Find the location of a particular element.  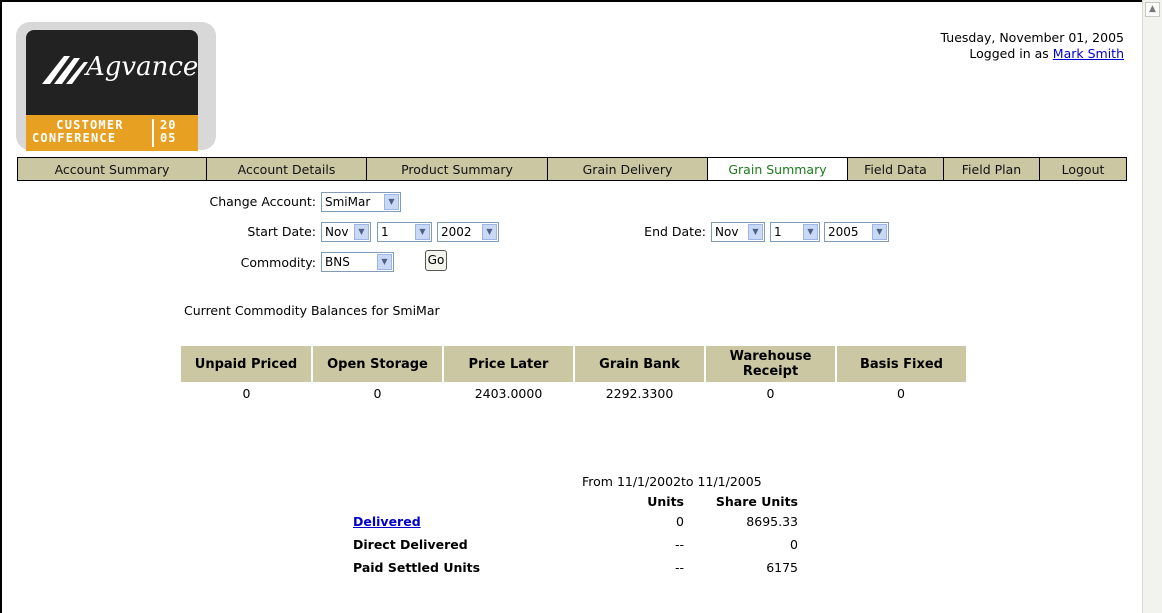

logo-brand-text: Agvance is located at coordinates (142, 67).